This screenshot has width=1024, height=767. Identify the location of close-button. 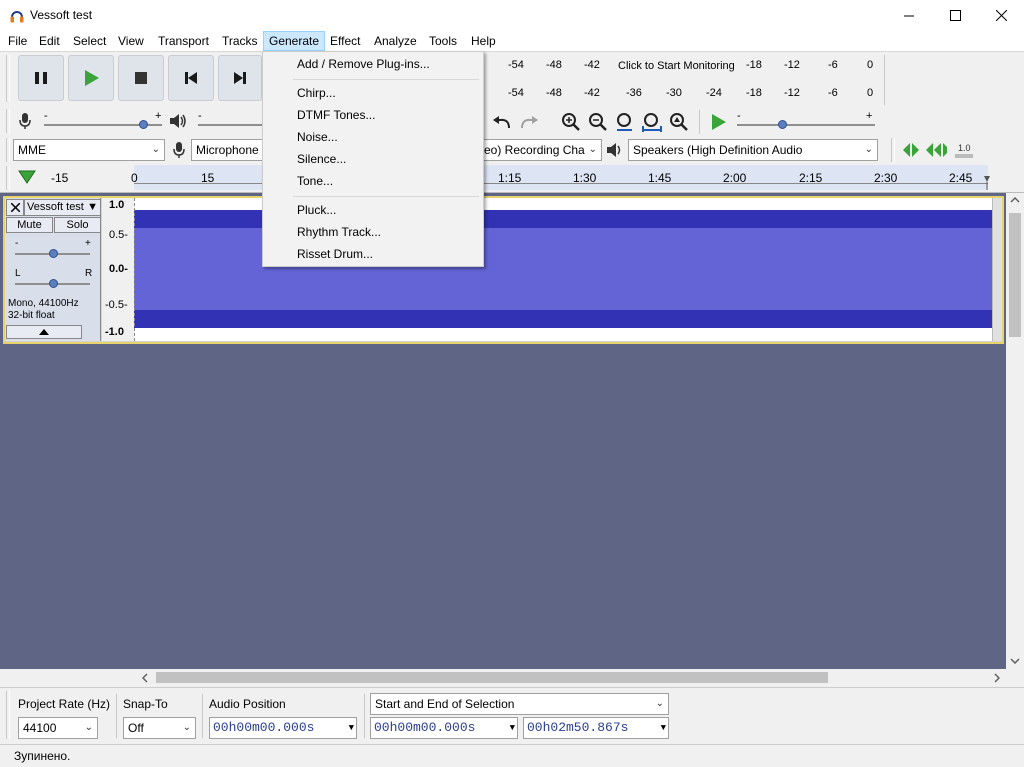
(1001, 15).